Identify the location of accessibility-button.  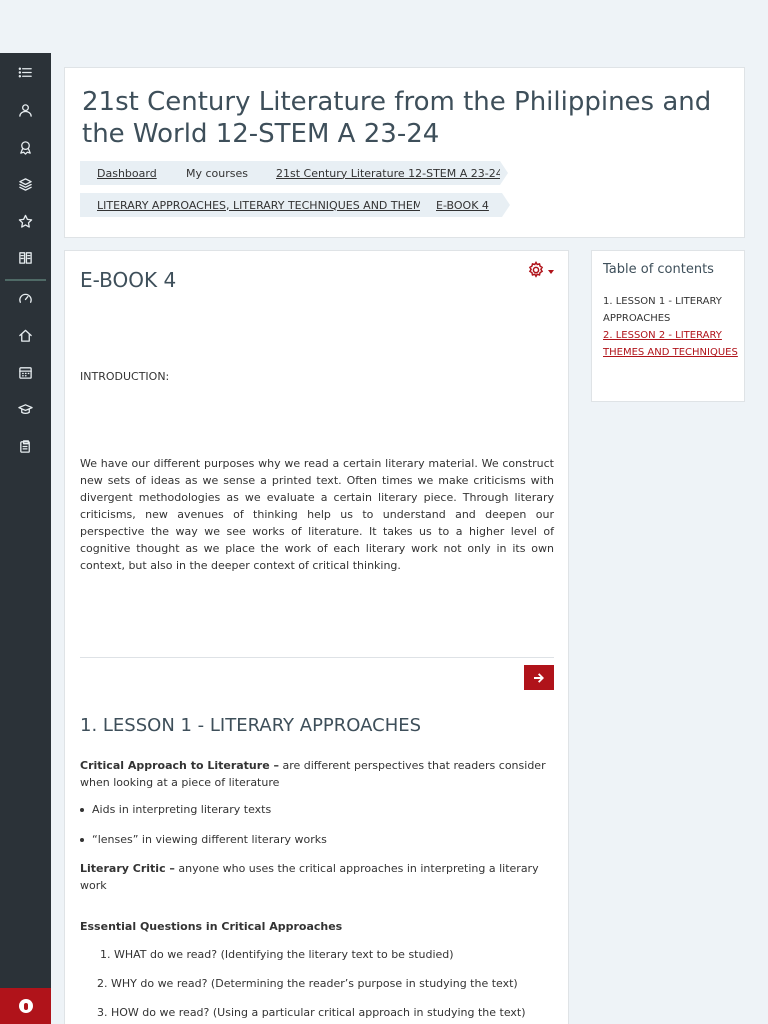
(25, 1006).